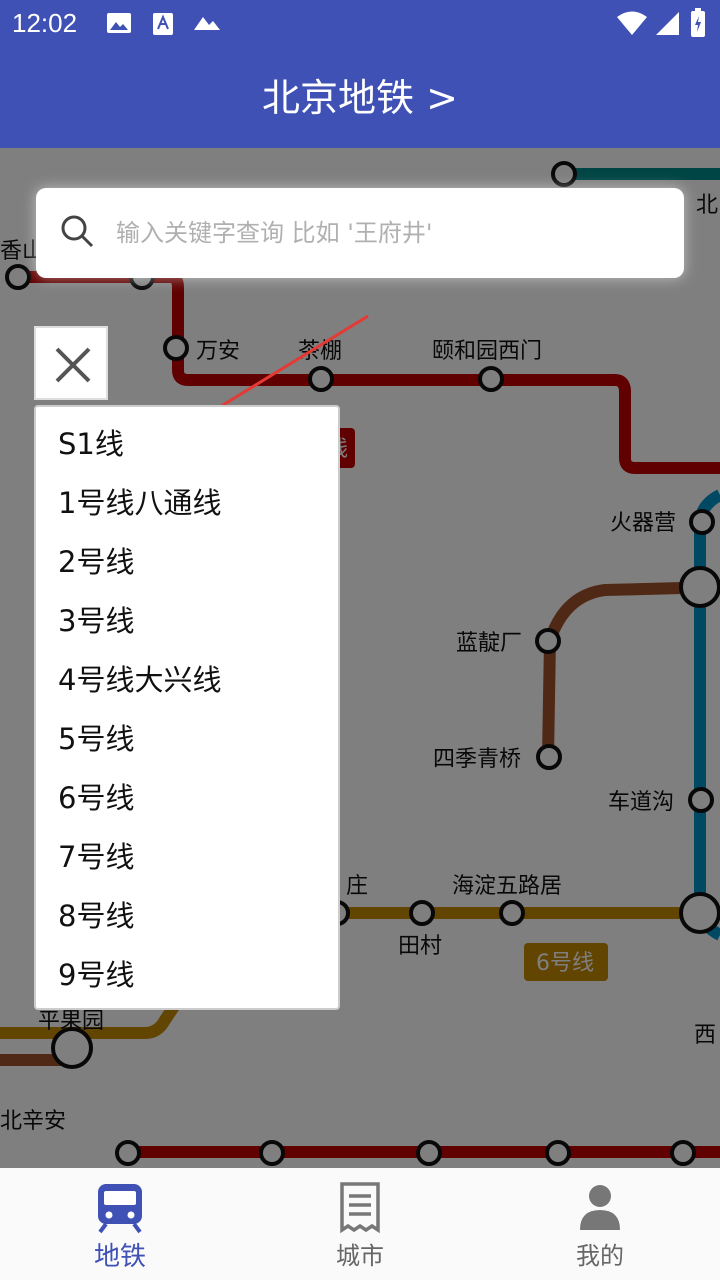 Image resolution: width=720 pixels, height=1280 pixels. What do you see at coordinates (187, 562) in the screenshot?
I see `line-item: 2号线` at bounding box center [187, 562].